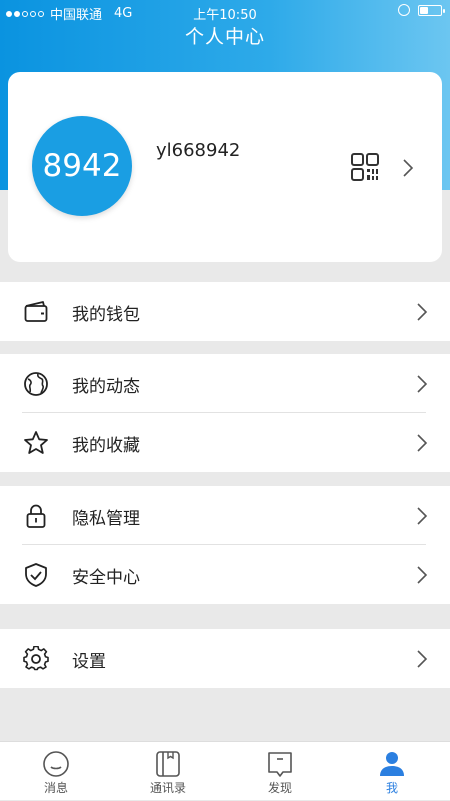  I want to click on star-icon, so click(36, 442).